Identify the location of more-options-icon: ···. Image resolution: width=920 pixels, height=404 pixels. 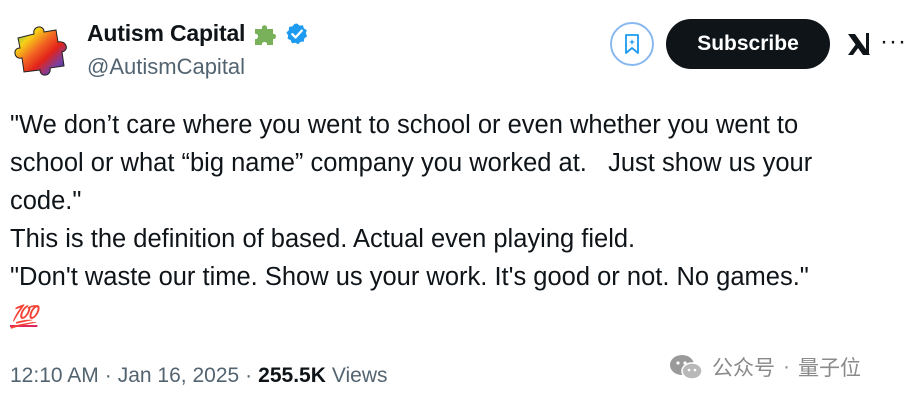
(893, 42).